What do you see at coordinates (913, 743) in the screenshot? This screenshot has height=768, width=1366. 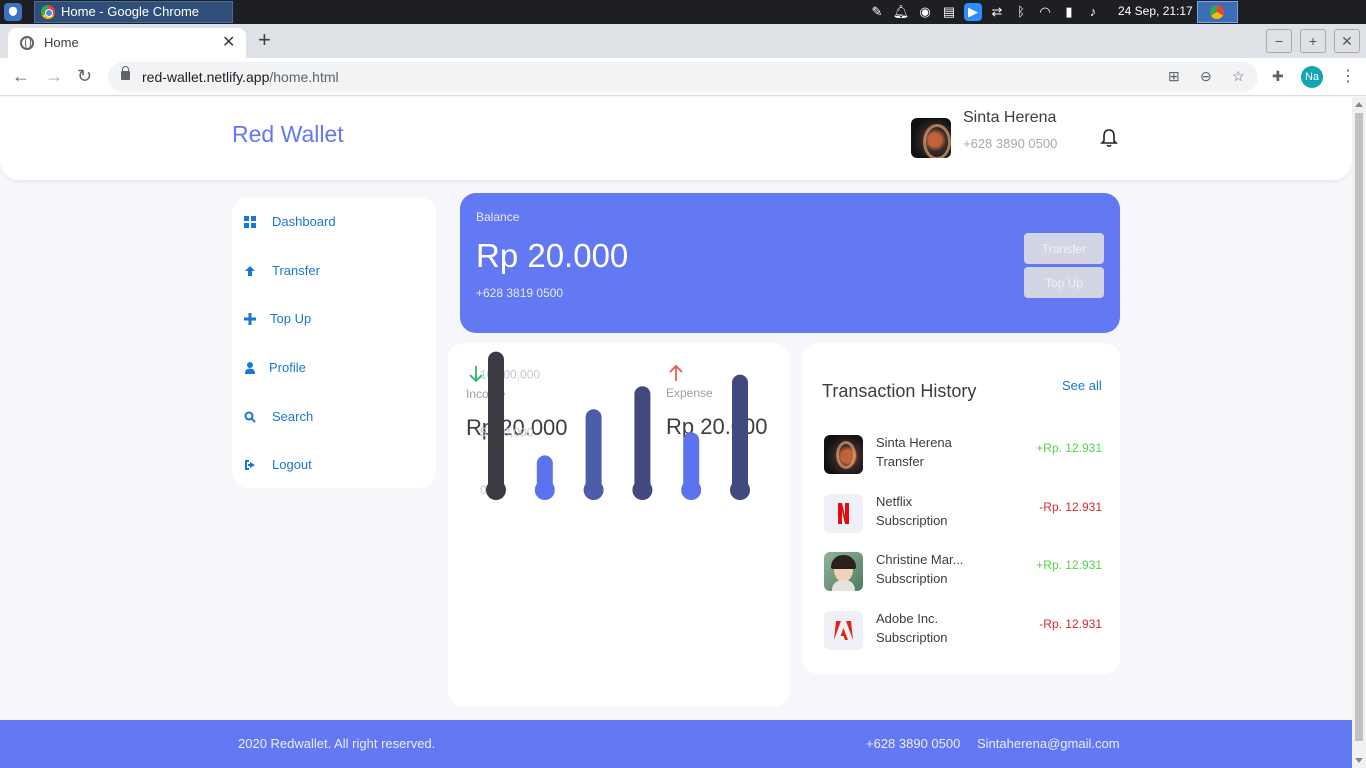 I see `footer-phone: +628 3890 0500` at bounding box center [913, 743].